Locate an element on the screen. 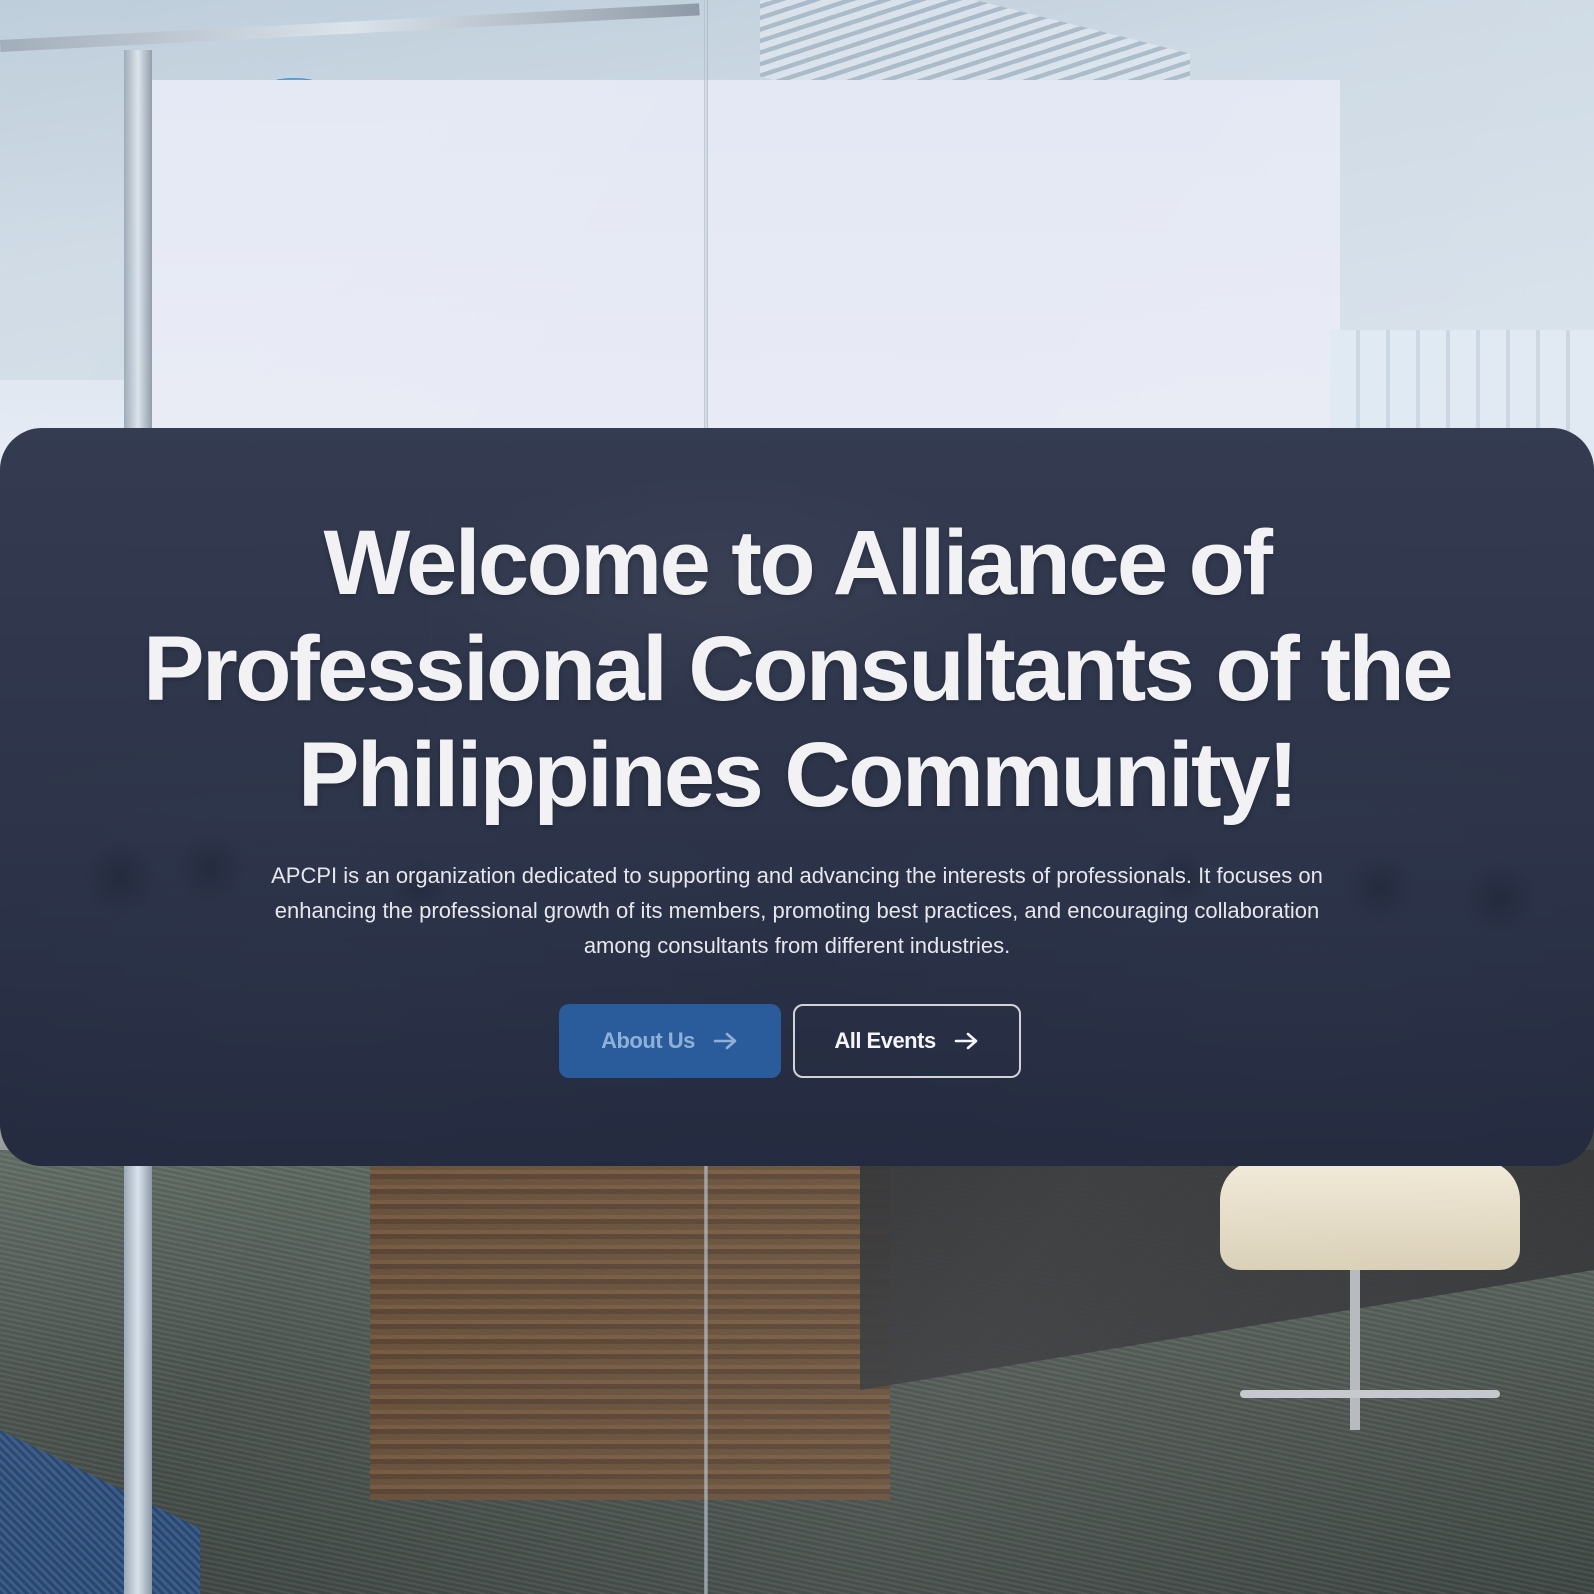 This screenshot has height=1594, width=1594. all-events-button-label: All Events is located at coordinates (885, 1040).